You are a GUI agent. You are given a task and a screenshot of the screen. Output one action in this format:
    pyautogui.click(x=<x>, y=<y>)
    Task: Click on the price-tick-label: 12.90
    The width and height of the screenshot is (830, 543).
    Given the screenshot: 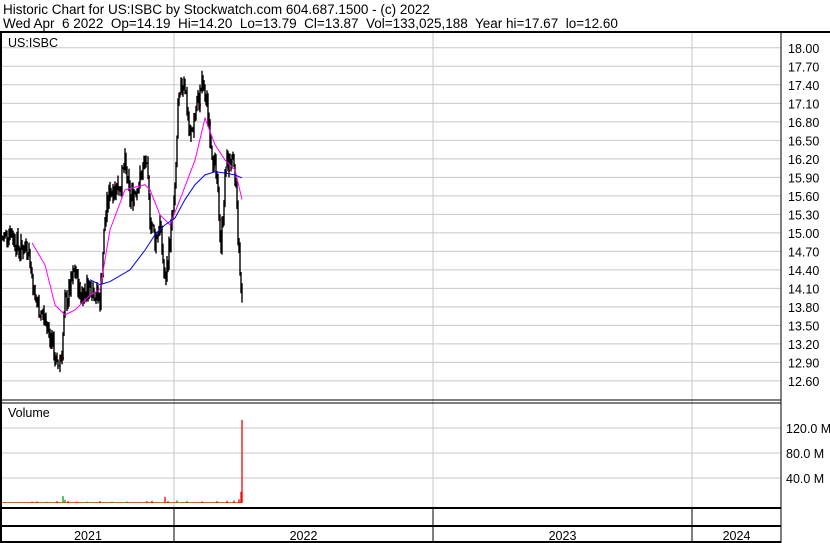 What is the action you would take?
    pyautogui.click(x=803, y=363)
    